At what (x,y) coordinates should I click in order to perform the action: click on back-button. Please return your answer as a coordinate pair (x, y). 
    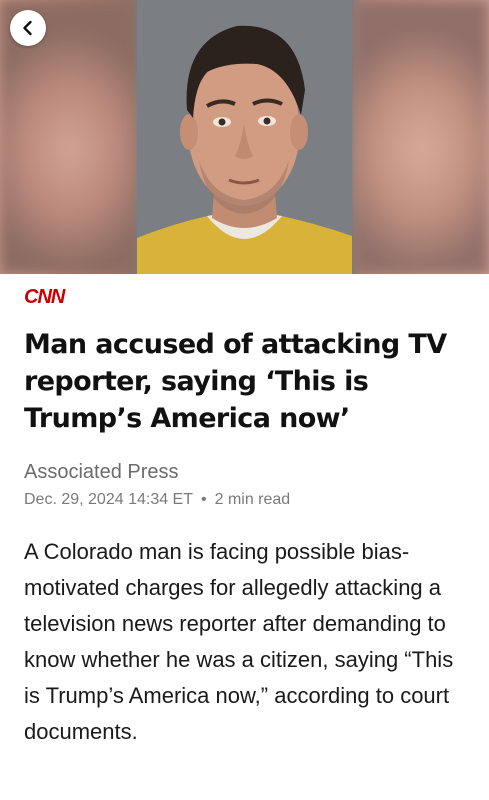
    Looking at the image, I should click on (28, 28).